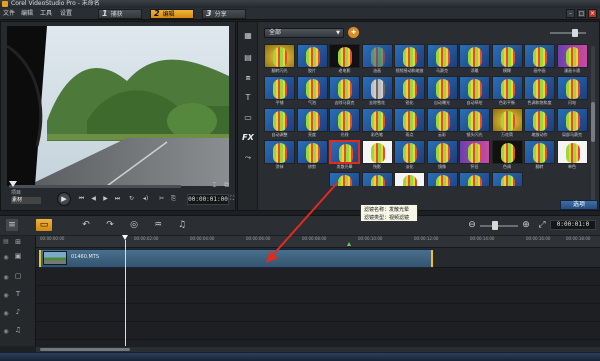  Describe the element at coordinates (173, 198) in the screenshot. I see `trim-icon: ⎘` at that location.